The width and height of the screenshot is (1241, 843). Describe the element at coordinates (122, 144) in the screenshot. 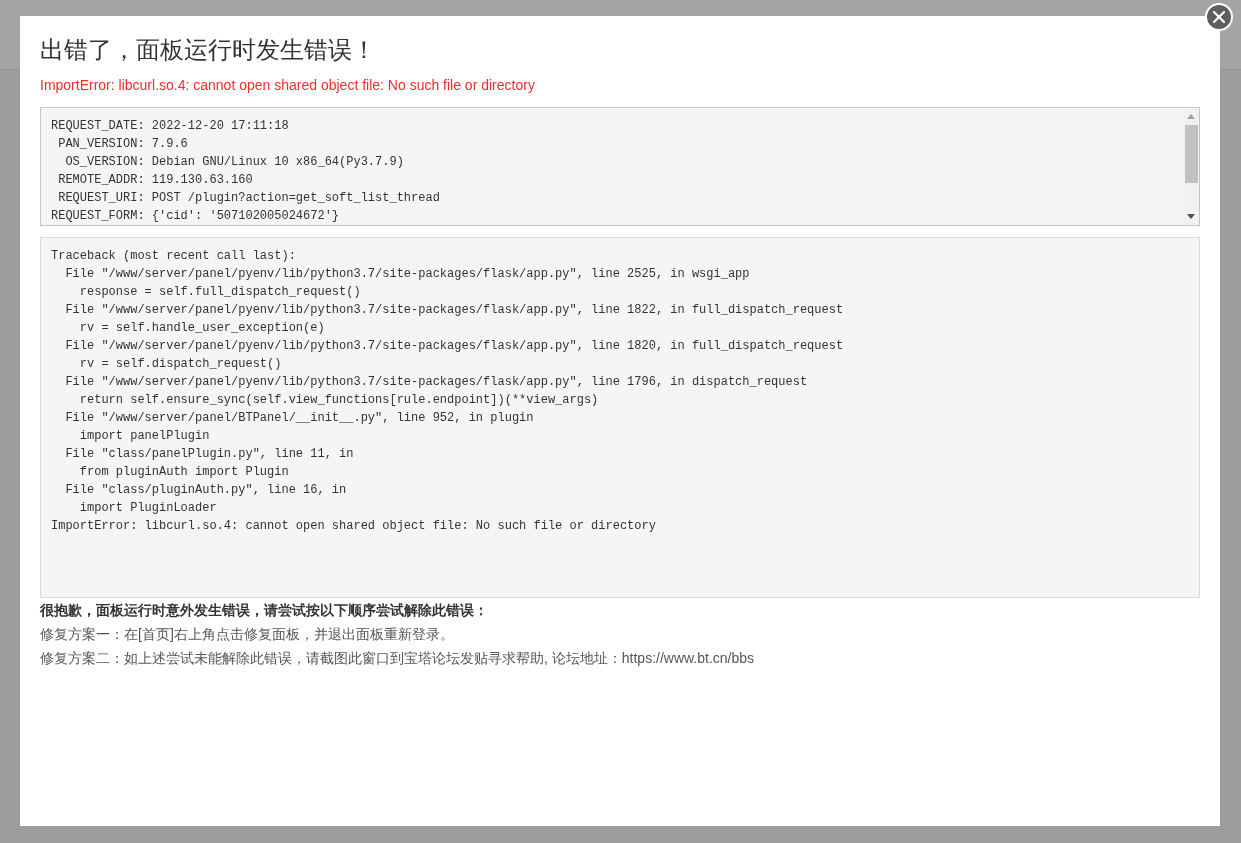

I see `request-info-line: PAN_VERSION: 7.9.6` at that location.